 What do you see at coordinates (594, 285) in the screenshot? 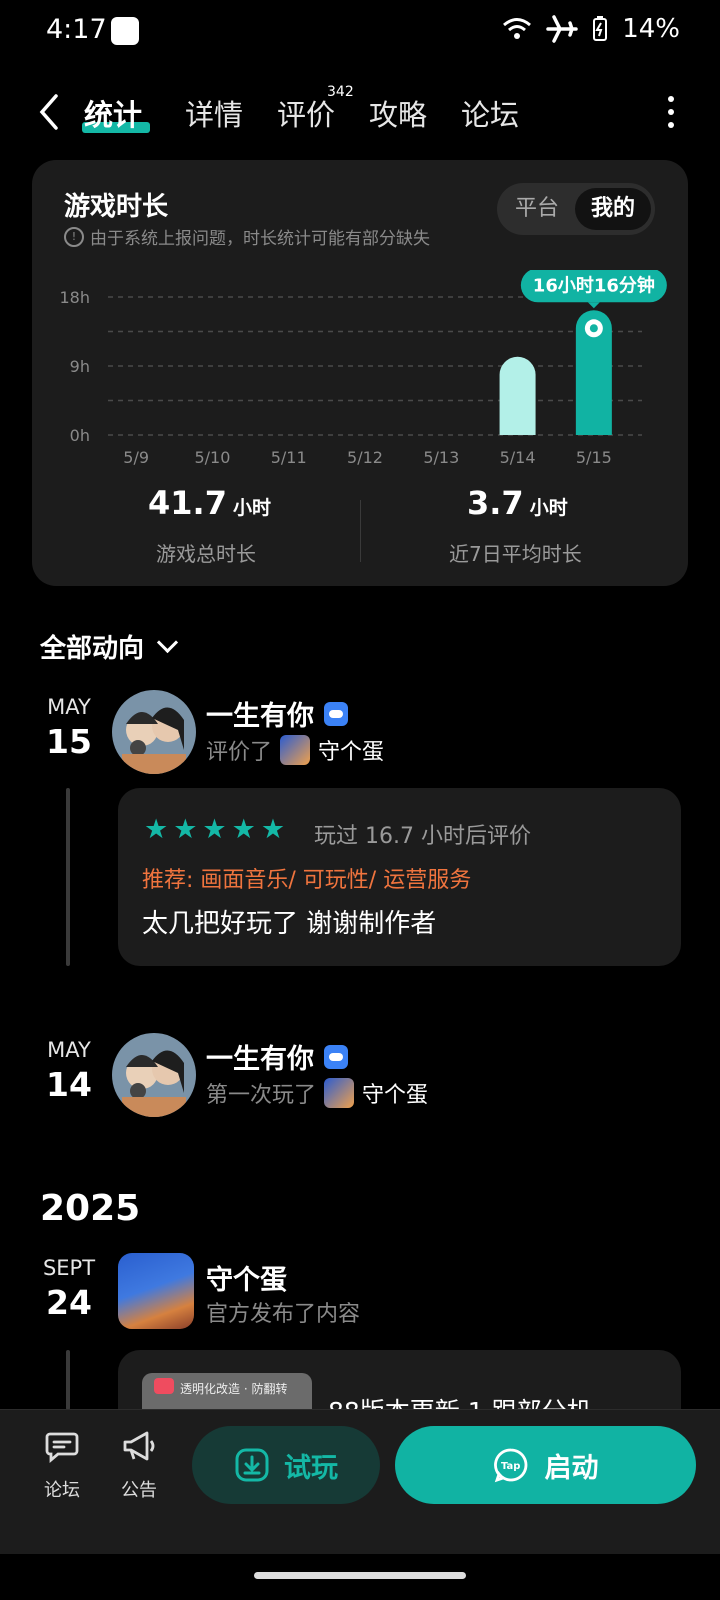
I see `chart-tooltip-label: 16小时16分钟` at bounding box center [594, 285].